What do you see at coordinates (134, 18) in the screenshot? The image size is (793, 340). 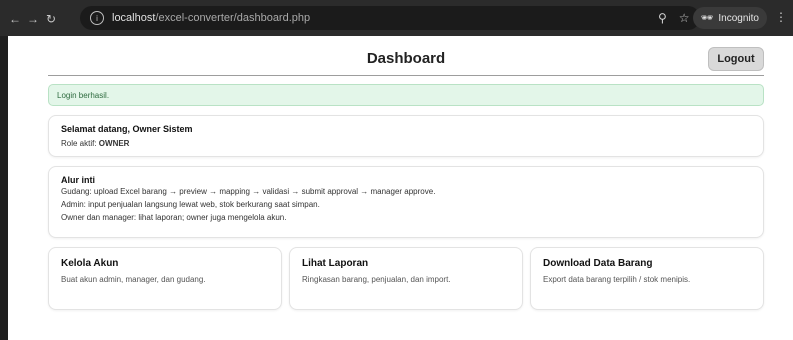 I see `url-host: localhost` at bounding box center [134, 18].